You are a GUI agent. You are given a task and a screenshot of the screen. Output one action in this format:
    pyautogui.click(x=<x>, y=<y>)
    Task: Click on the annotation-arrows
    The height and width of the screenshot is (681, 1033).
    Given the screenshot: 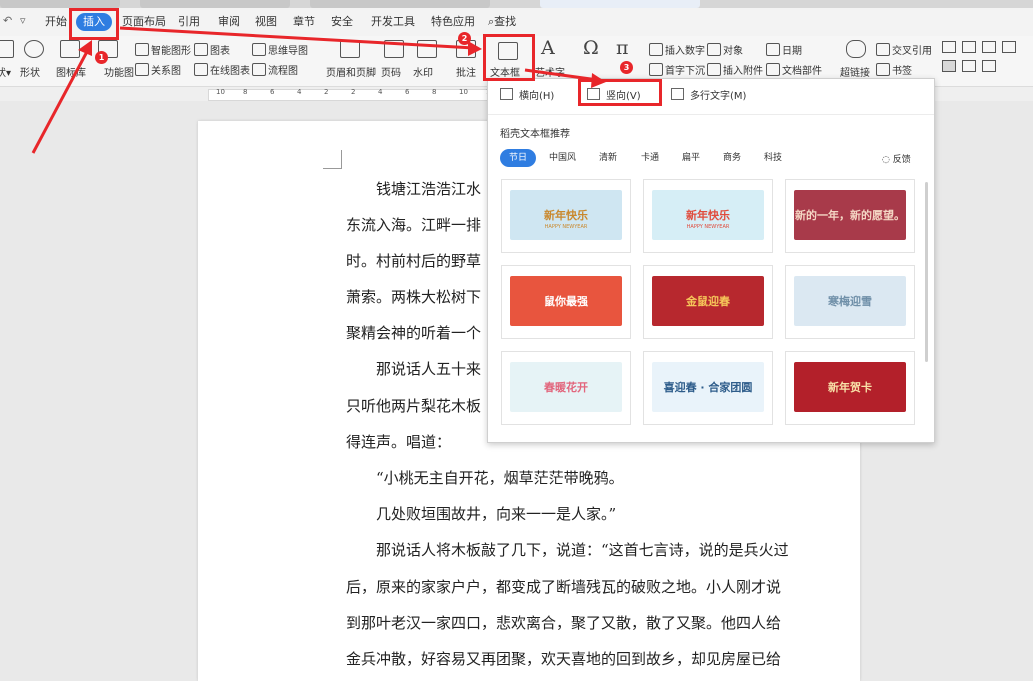 What is the action you would take?
    pyautogui.click(x=318, y=90)
    